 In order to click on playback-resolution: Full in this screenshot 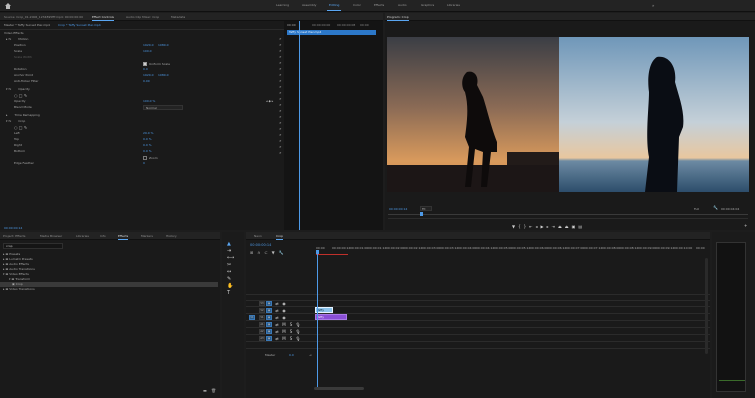, I will do `click(696, 209)`.